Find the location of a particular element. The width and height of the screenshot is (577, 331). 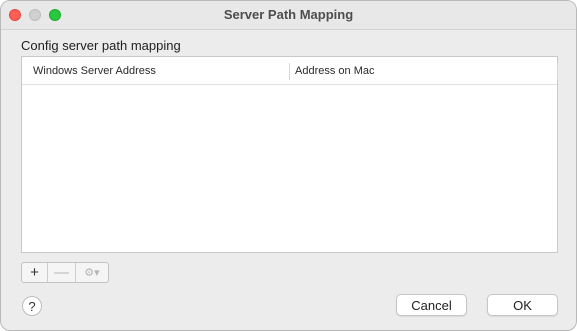

column-header-address-on-mac: Address on Mac is located at coordinates (334, 71).